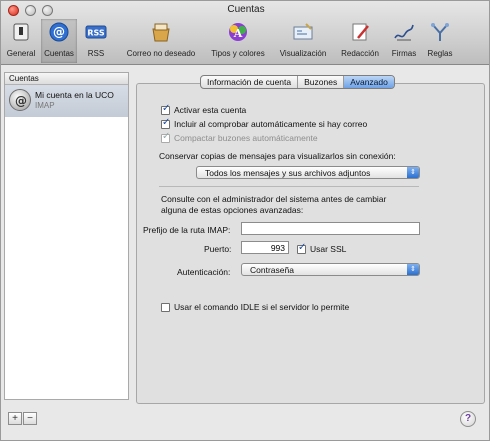 This screenshot has width=490, height=441. Describe the element at coordinates (440, 32) in the screenshot. I see `rules-icon` at that location.